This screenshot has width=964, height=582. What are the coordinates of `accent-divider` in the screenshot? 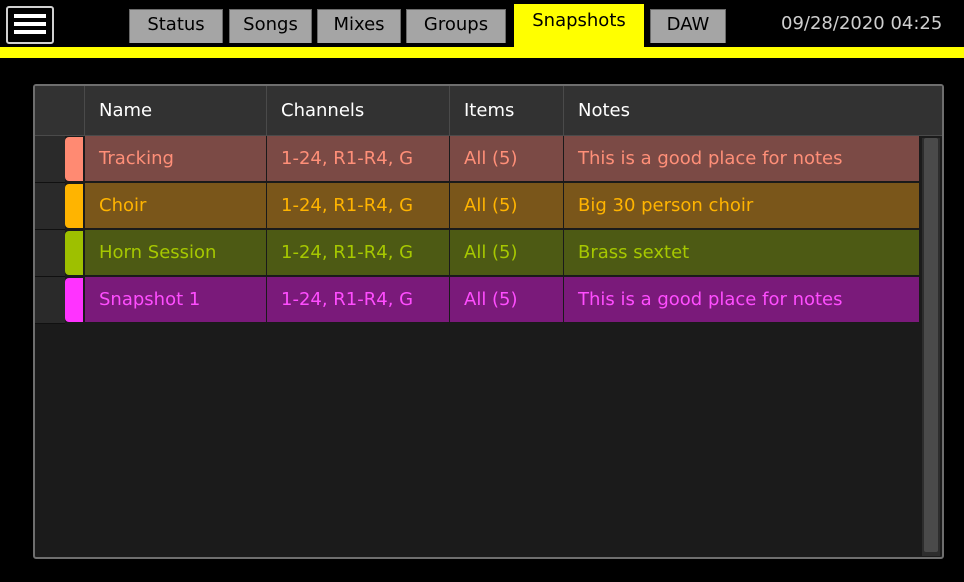 It's located at (482, 52).